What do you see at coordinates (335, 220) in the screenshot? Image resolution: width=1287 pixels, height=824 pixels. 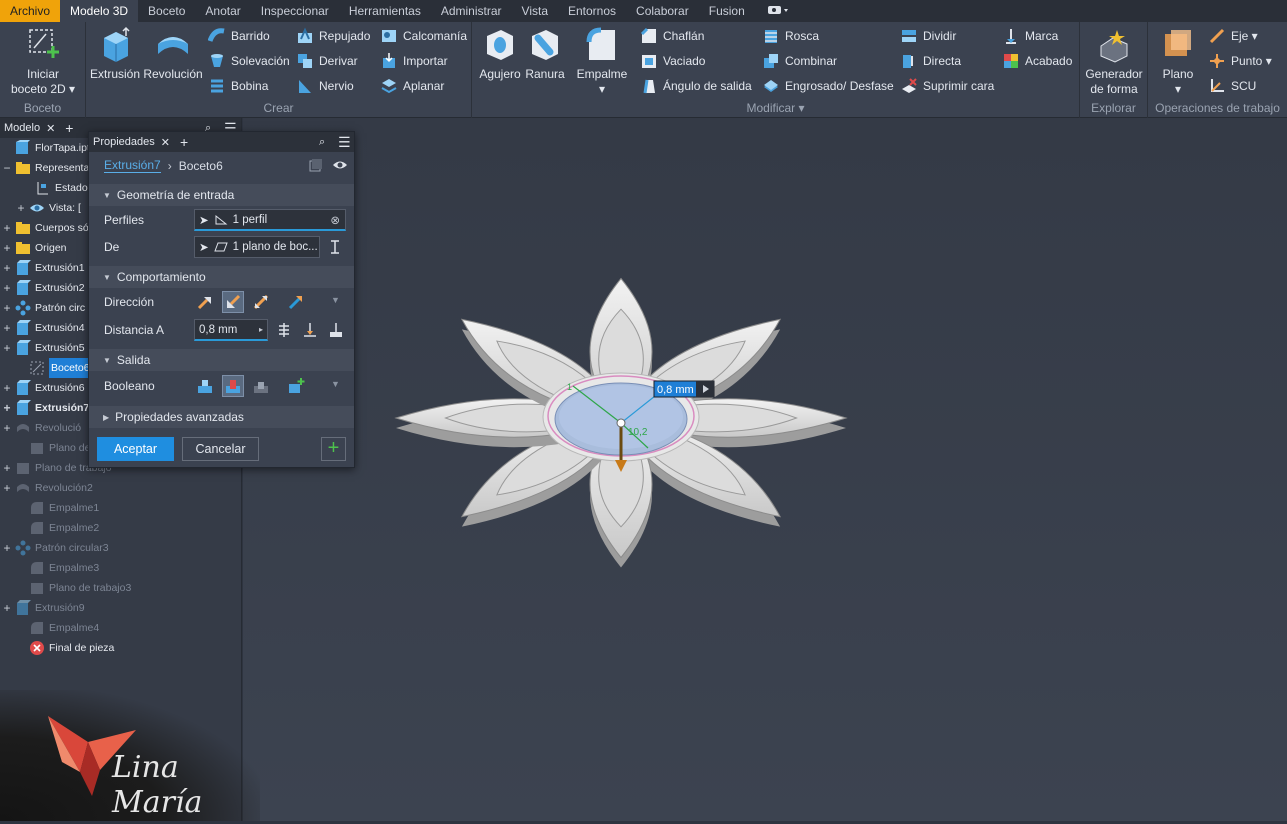 I see `clear-icon: ⊗` at bounding box center [335, 220].